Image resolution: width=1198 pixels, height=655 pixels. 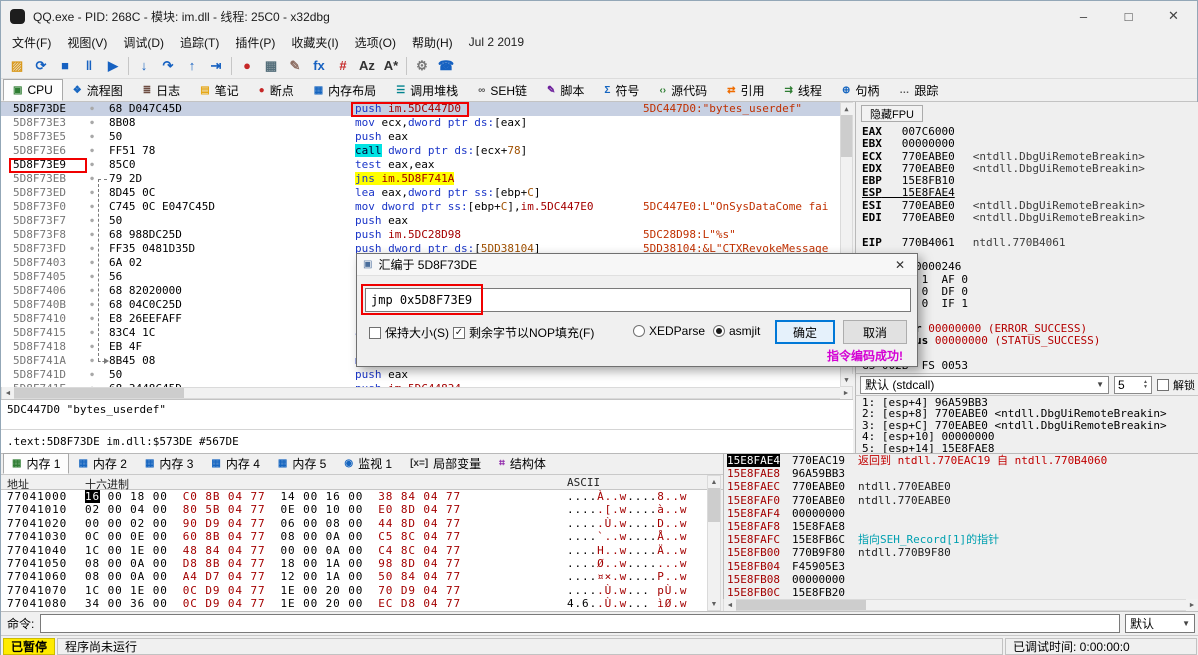 What do you see at coordinates (375, 43) in the screenshot?
I see `menu-options: 选项(O)` at bounding box center [375, 43].